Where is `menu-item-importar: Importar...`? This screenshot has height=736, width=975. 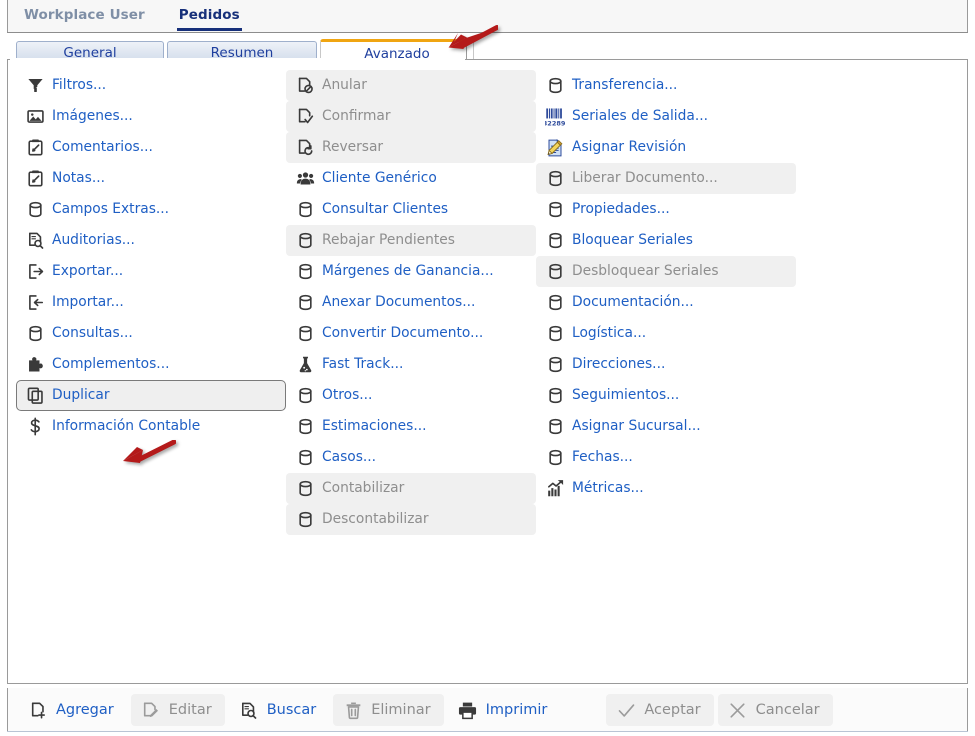
menu-item-importar: Importar... is located at coordinates (151, 302).